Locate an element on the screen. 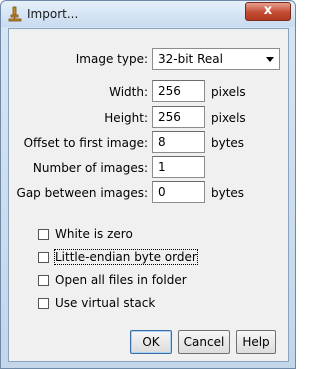 The width and height of the screenshot is (320, 369). height-field: 256 is located at coordinates (178, 117).